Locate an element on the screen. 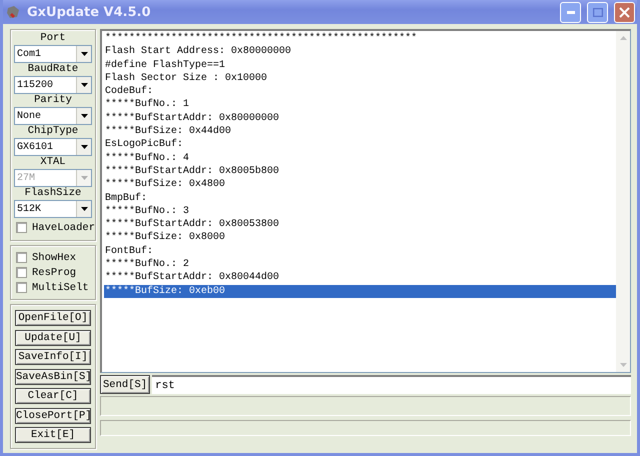  up-arrow-icon is located at coordinates (623, 38).